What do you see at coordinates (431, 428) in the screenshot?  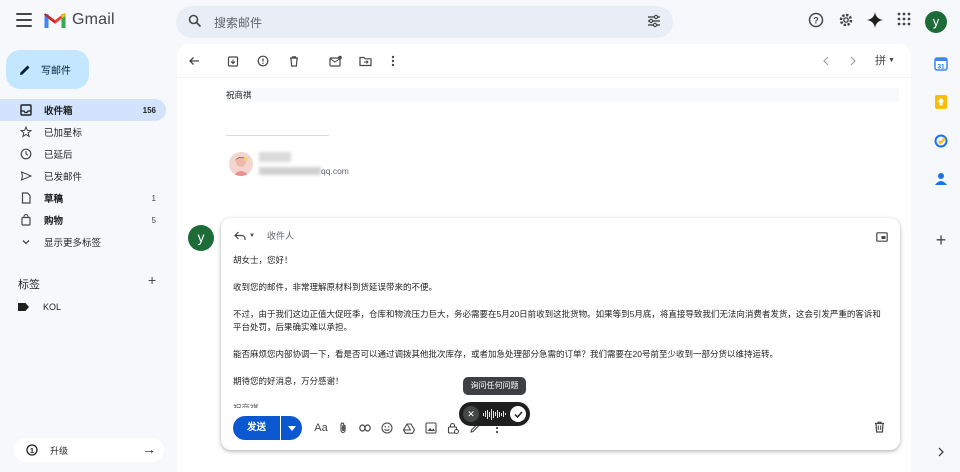 I see `insert-photo-icon` at bounding box center [431, 428].